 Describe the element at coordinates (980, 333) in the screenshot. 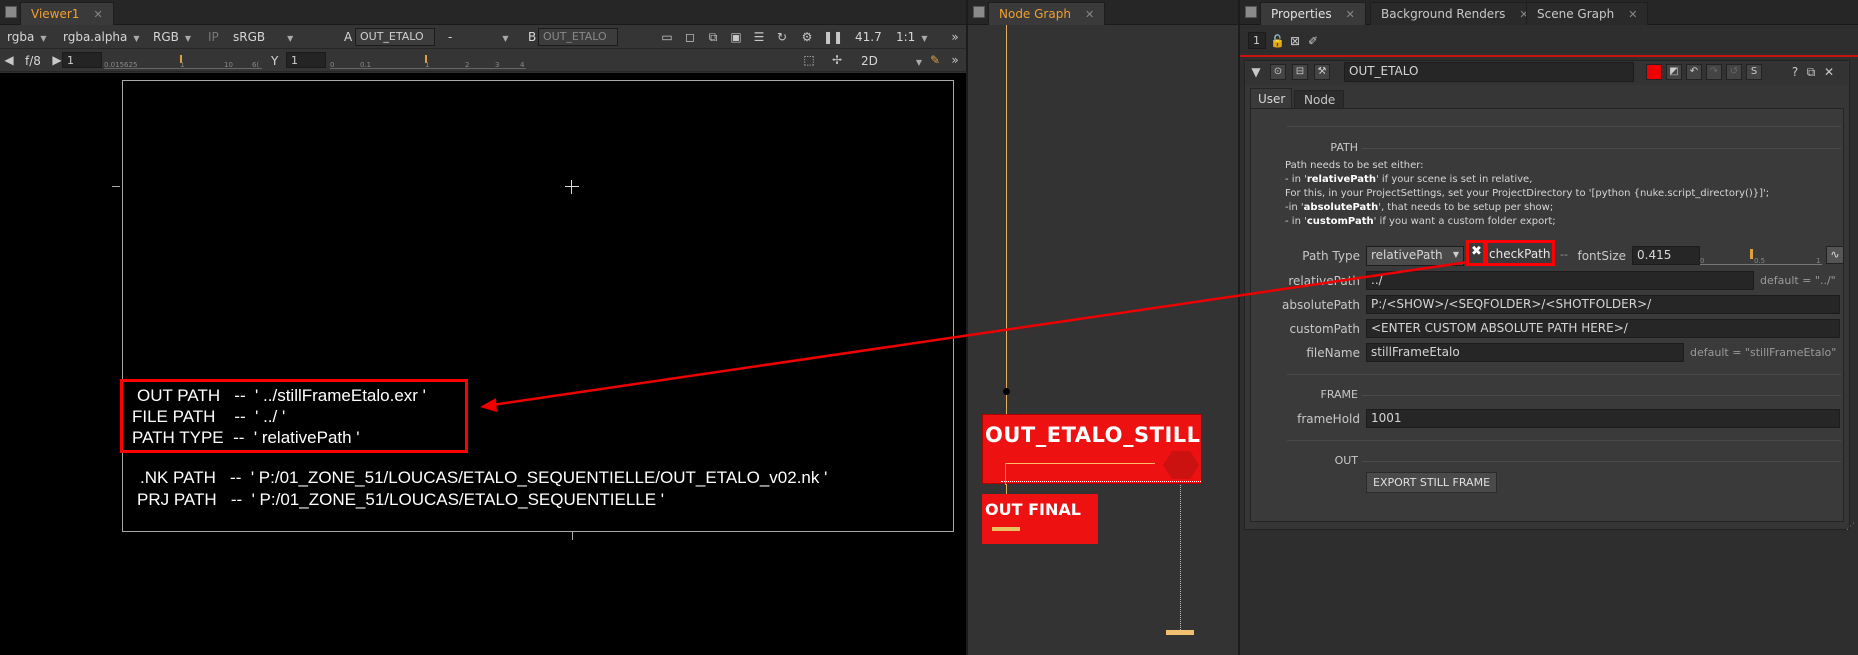

I see `annotation-arrow-line` at that location.